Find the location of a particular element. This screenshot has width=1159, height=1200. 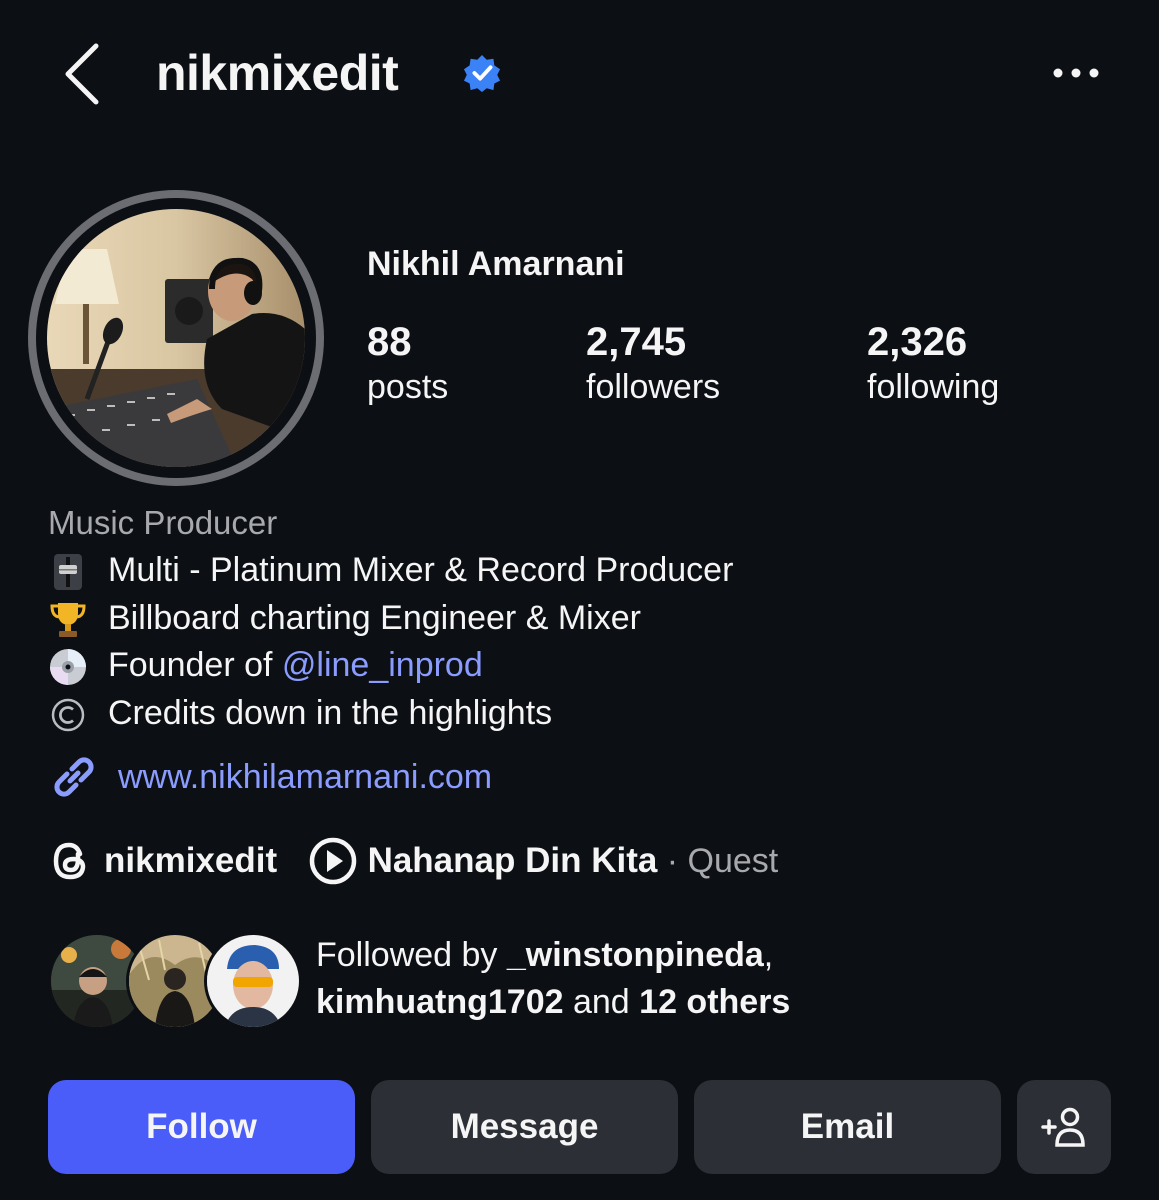

external-link: www.nikhilamarnani.com is located at coordinates (270, 777).